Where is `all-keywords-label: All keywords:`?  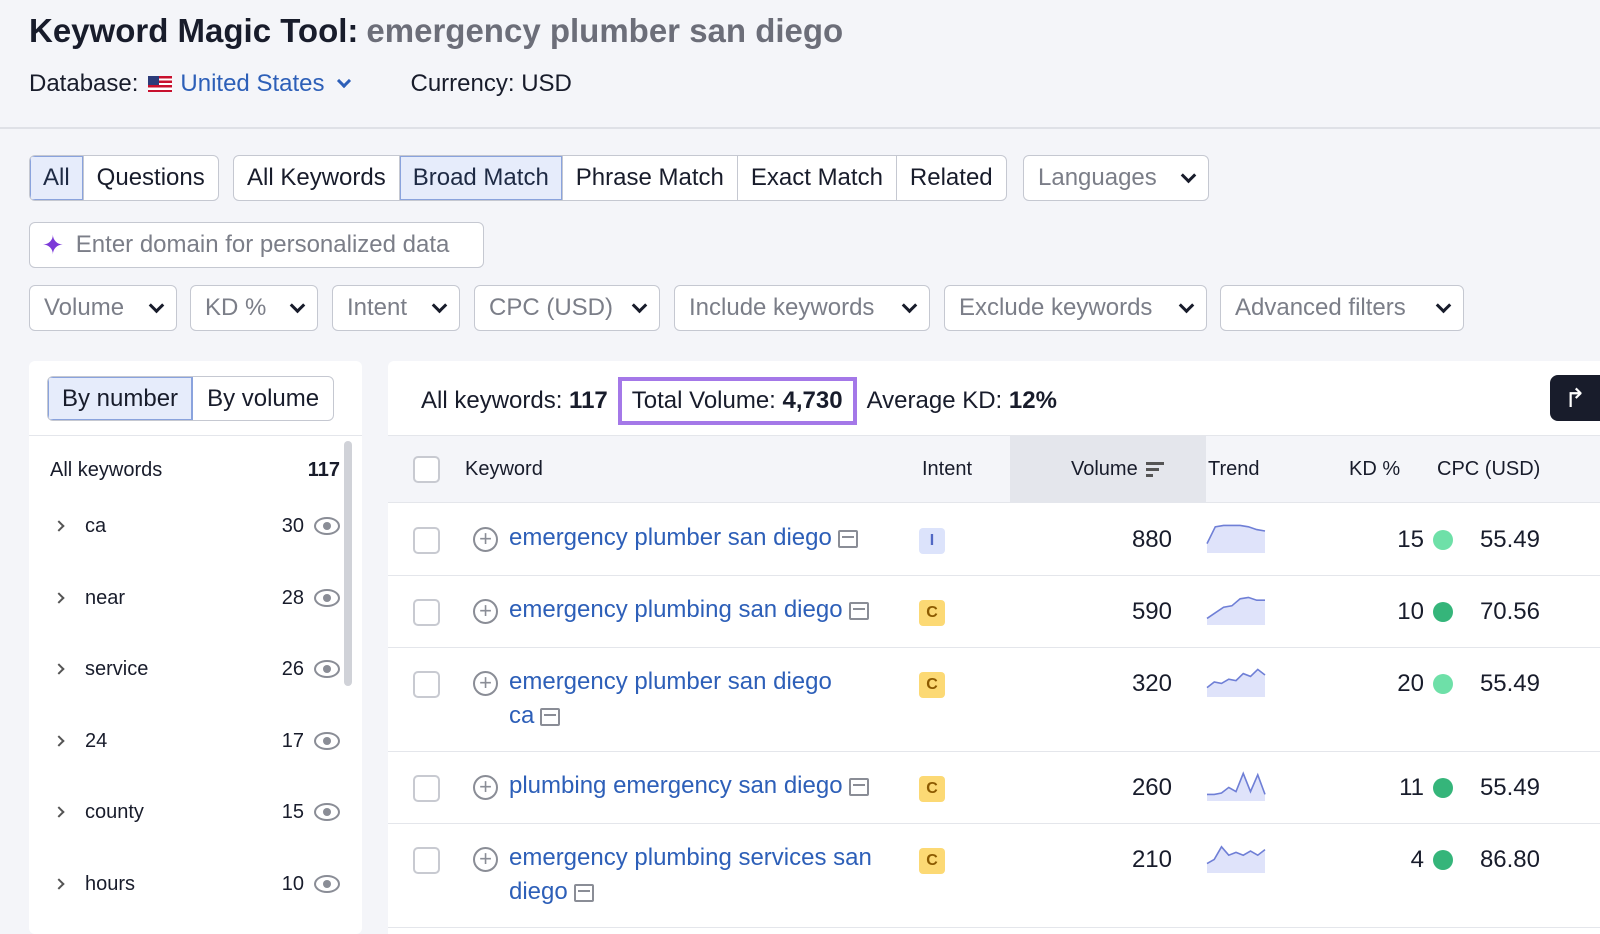
all-keywords-label: All keywords: is located at coordinates (492, 400).